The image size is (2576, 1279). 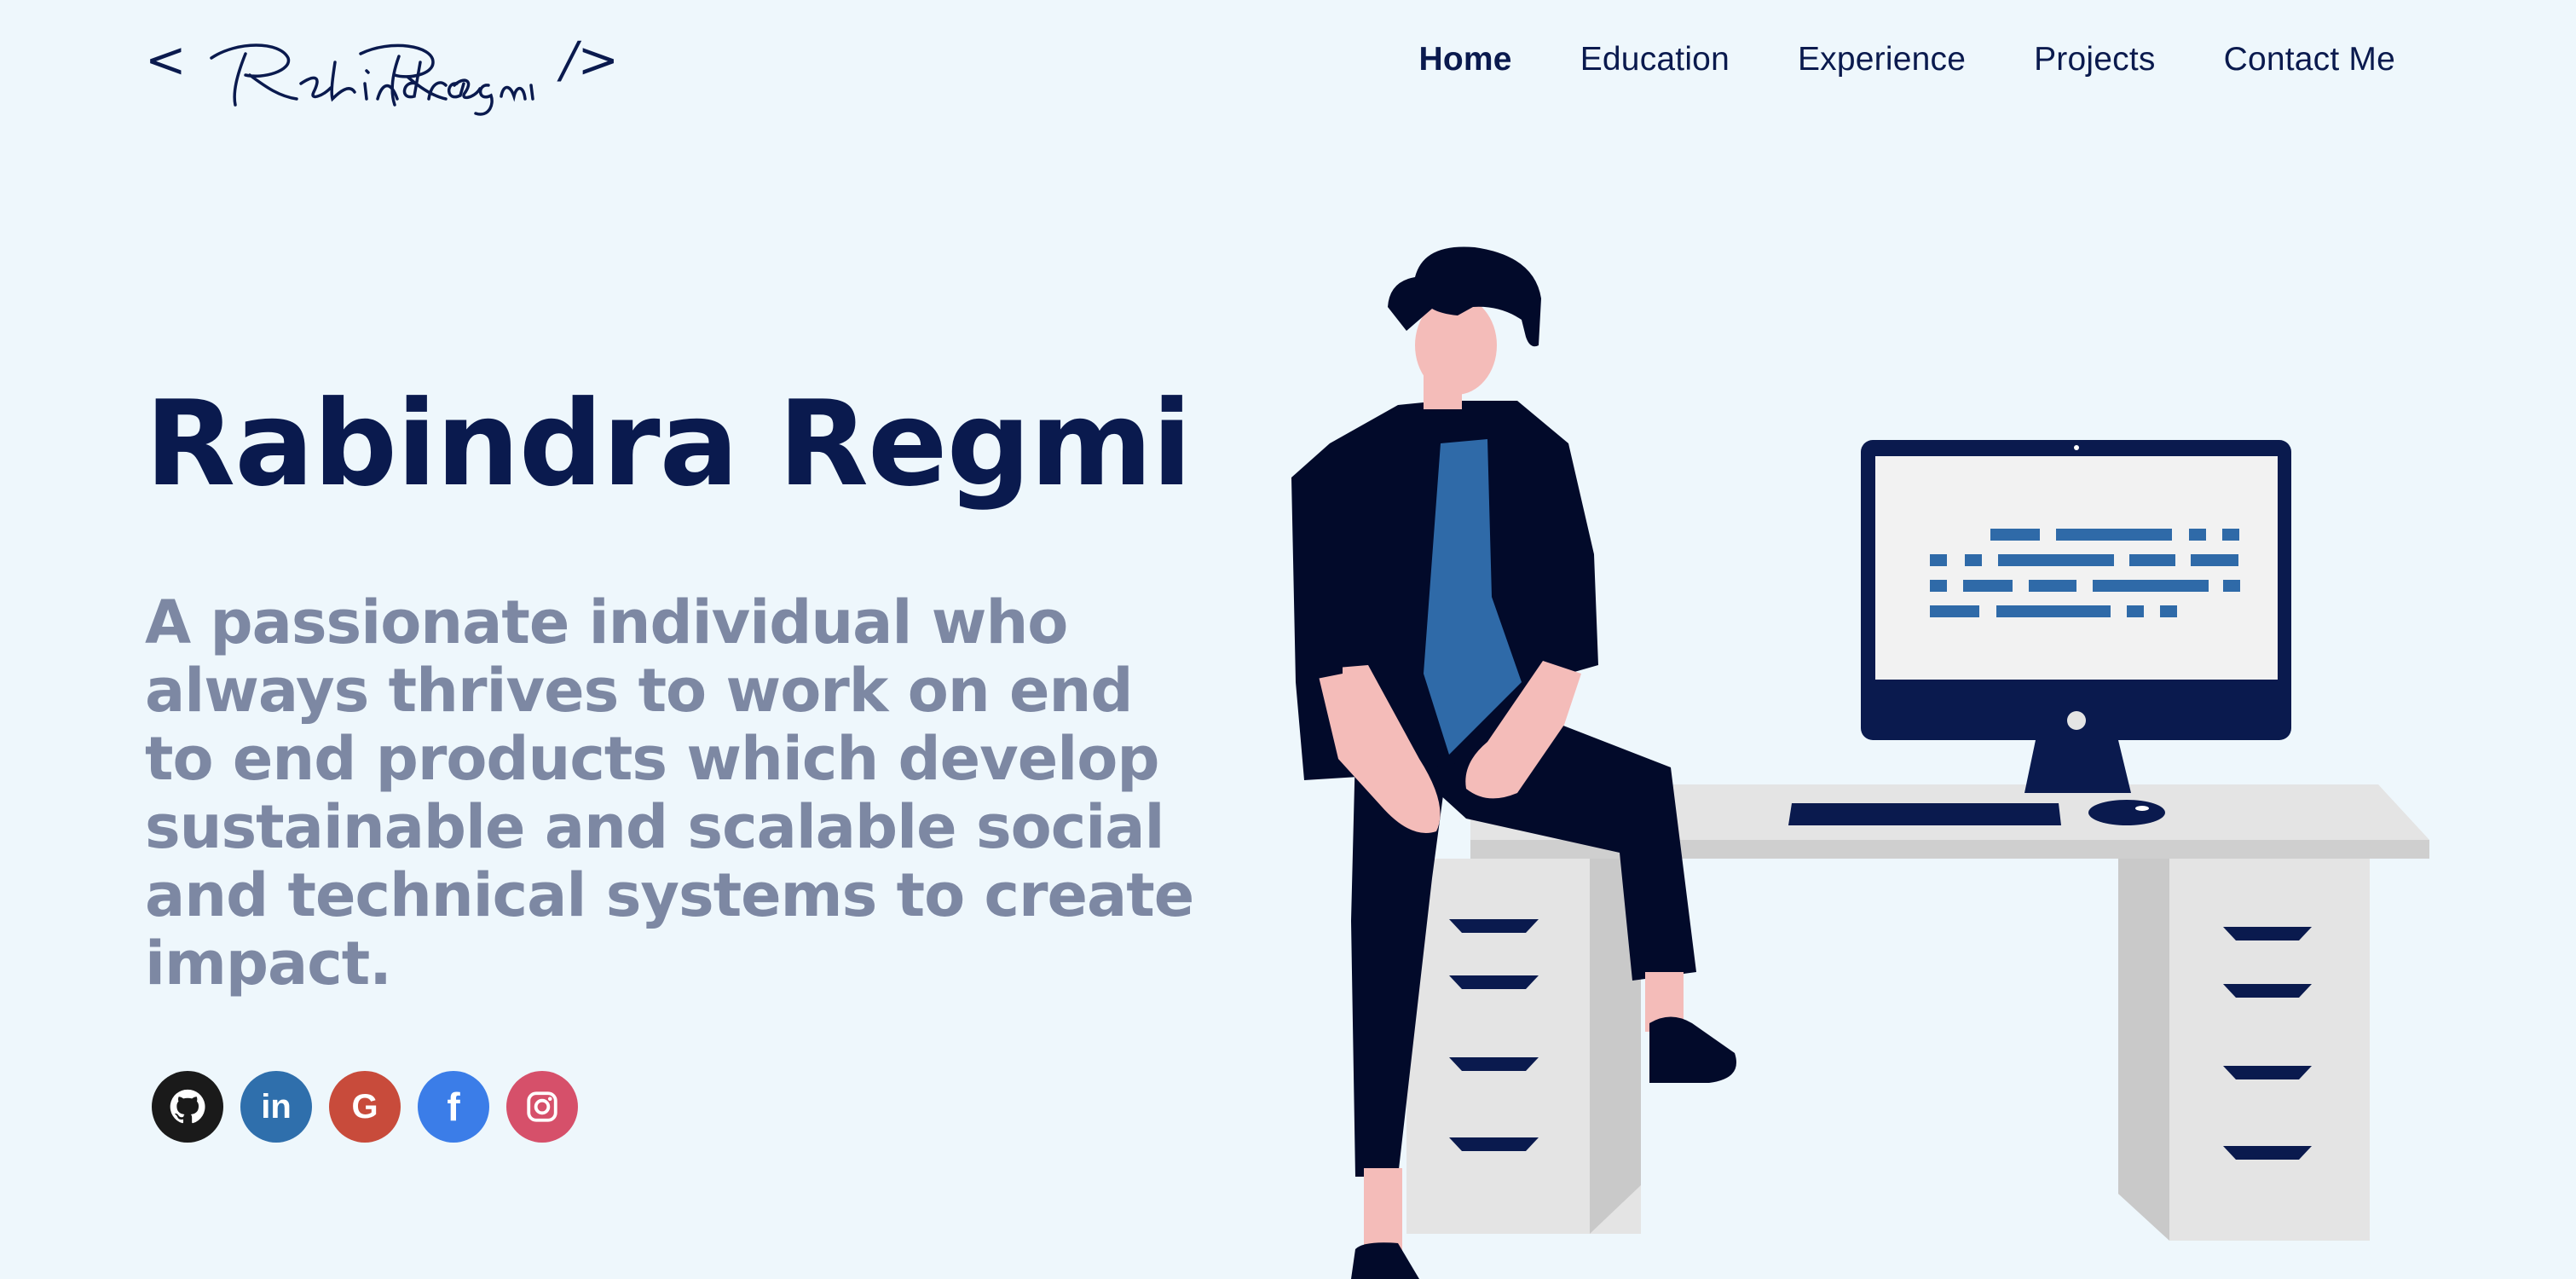 I want to click on social-links: in G f, so click(x=365, y=1107).